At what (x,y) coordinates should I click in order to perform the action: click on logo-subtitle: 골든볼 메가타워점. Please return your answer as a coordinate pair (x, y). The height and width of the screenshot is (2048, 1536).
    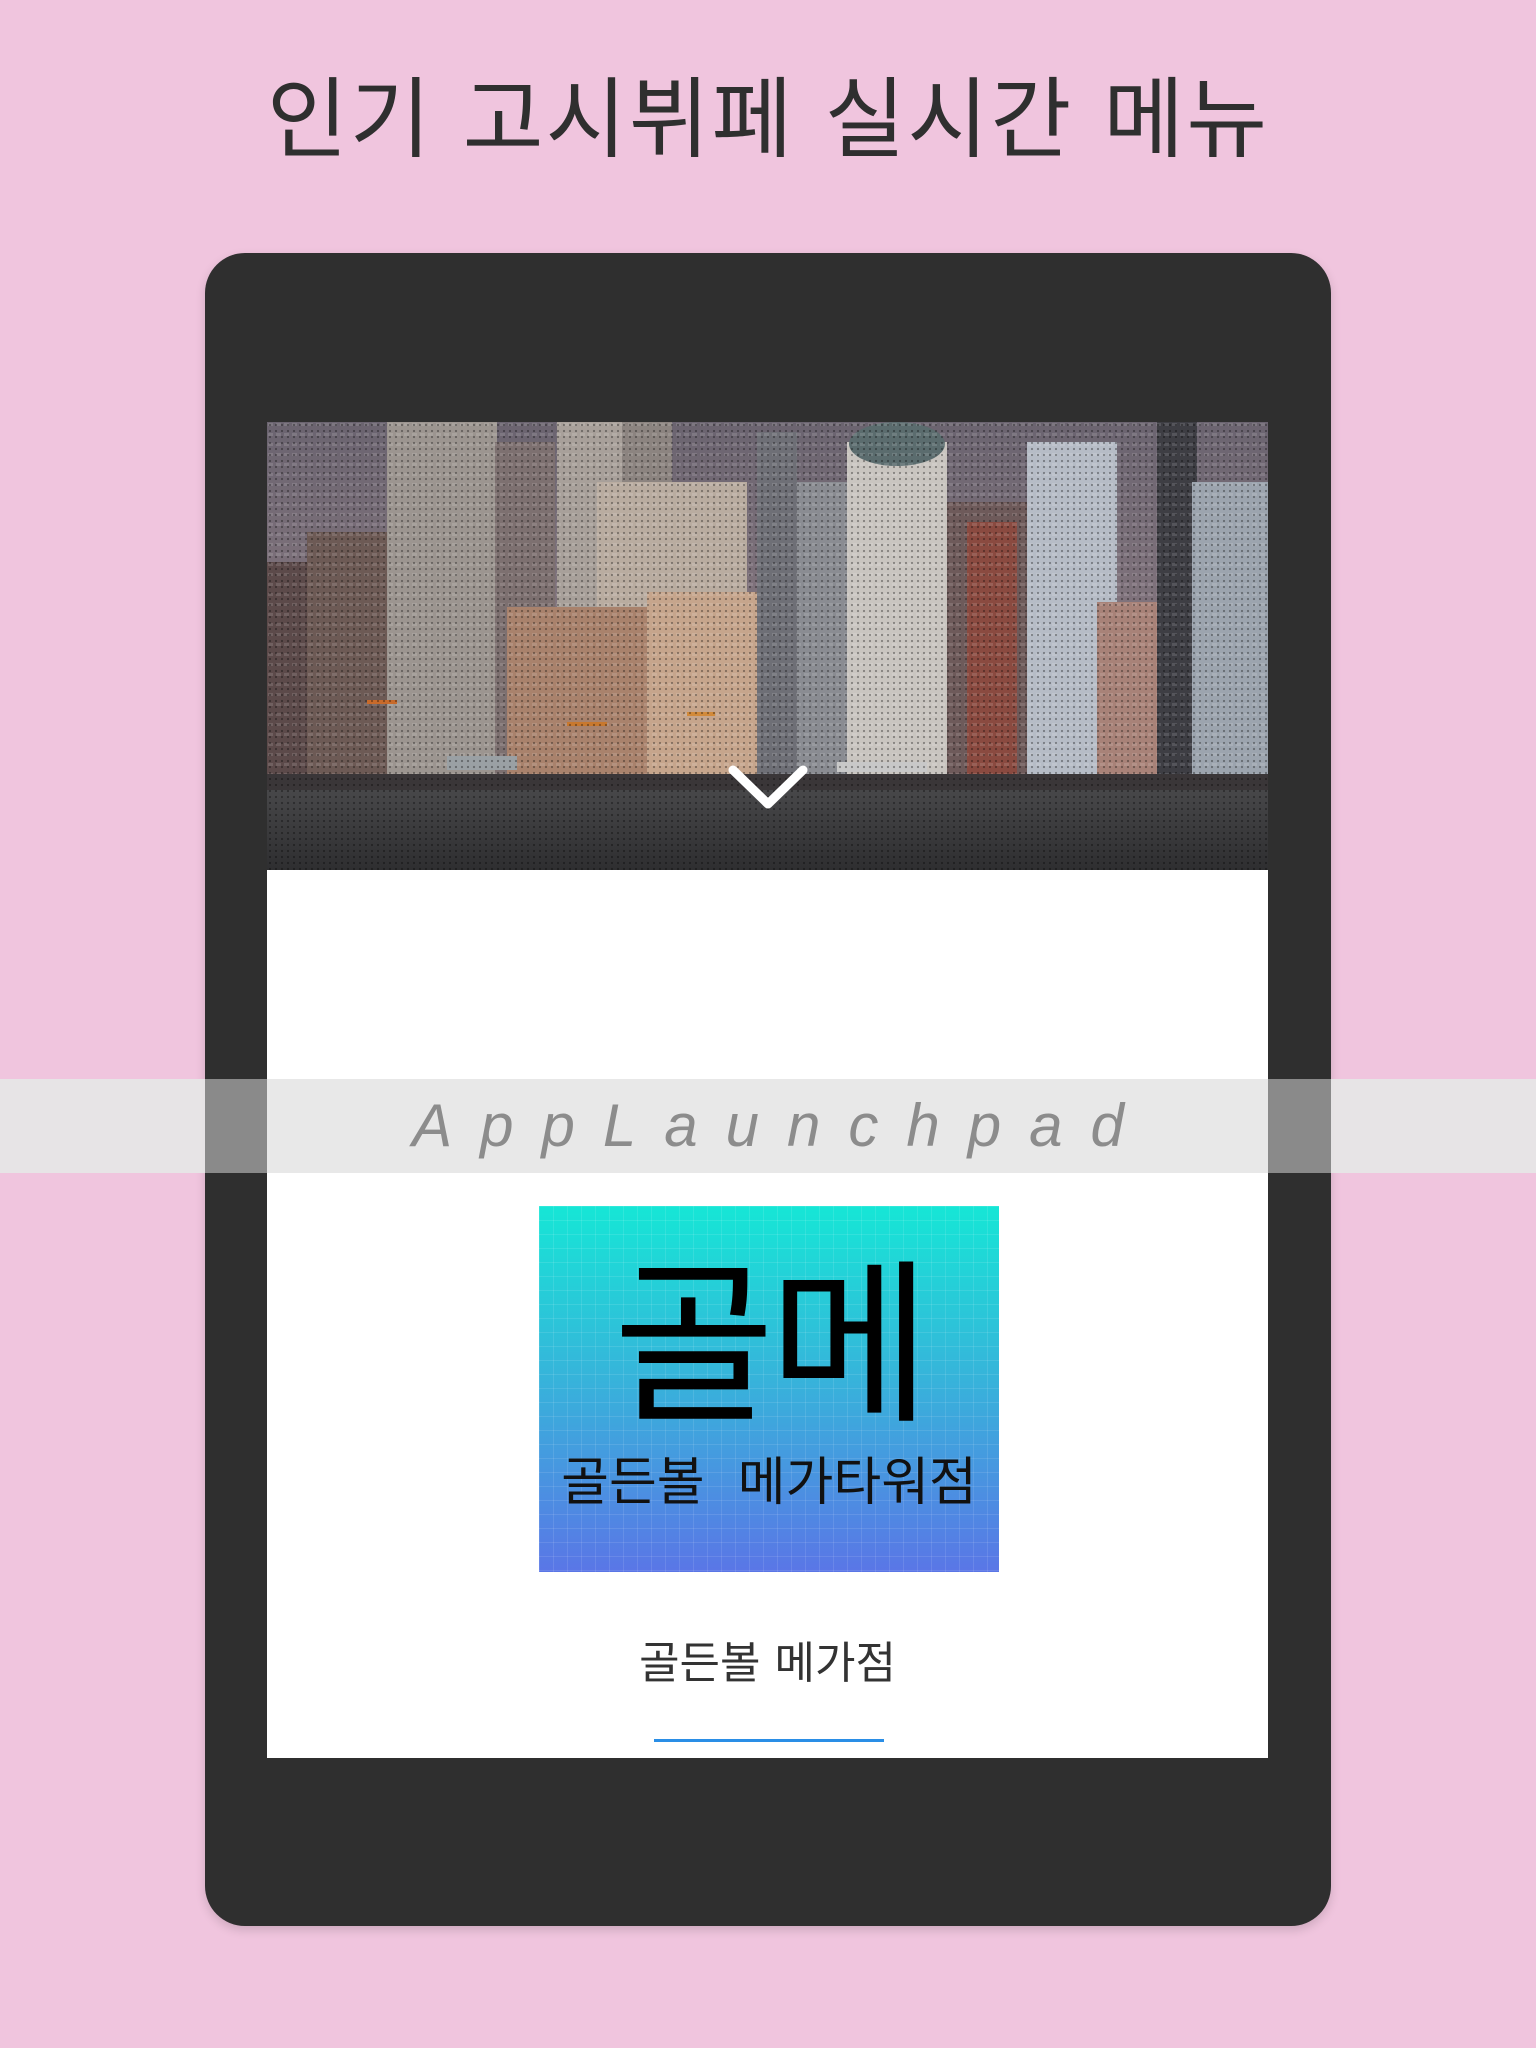
    Looking at the image, I should click on (769, 1483).